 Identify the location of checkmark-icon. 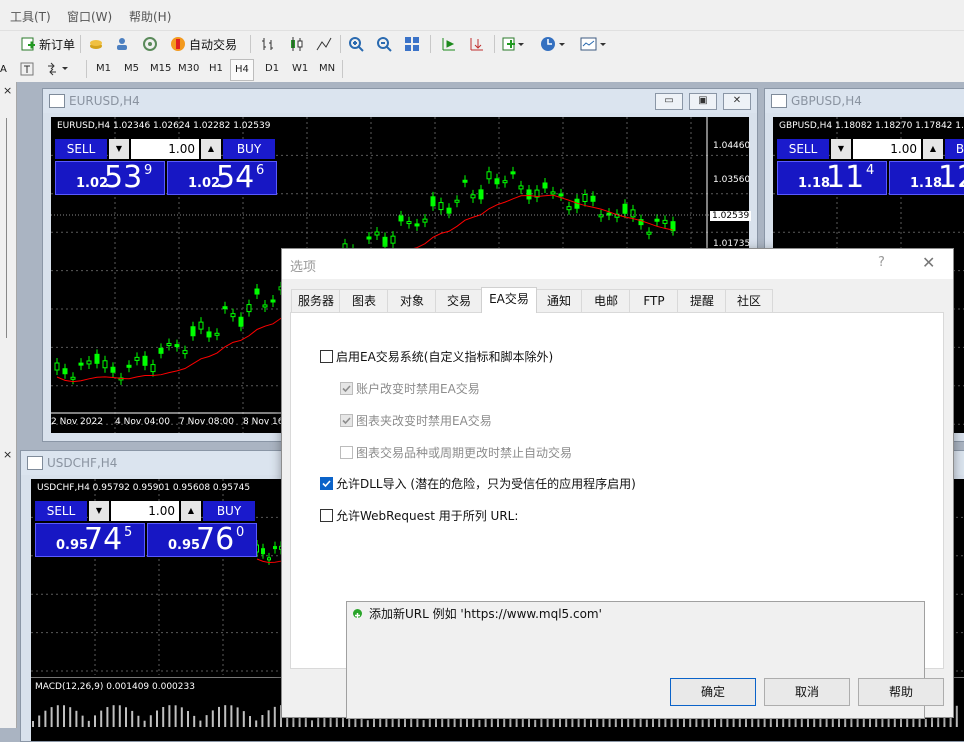
(326, 484).